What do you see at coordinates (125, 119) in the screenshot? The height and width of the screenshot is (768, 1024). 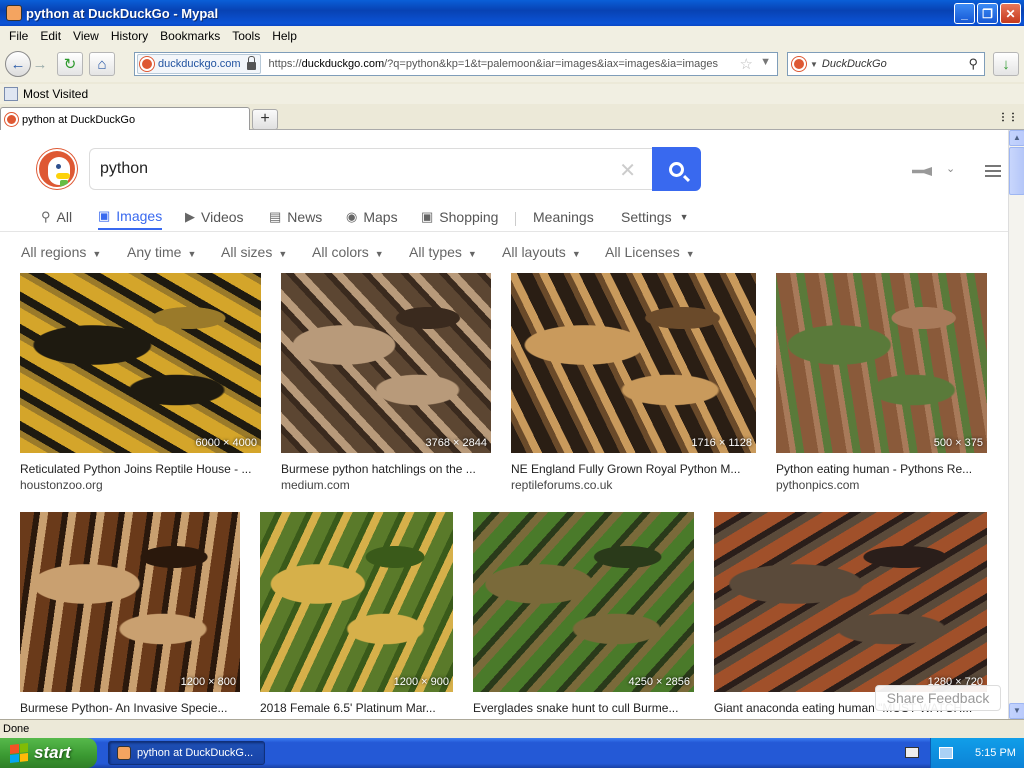 I see `tab-python-ddg: python at DuckDuckGo` at bounding box center [125, 119].